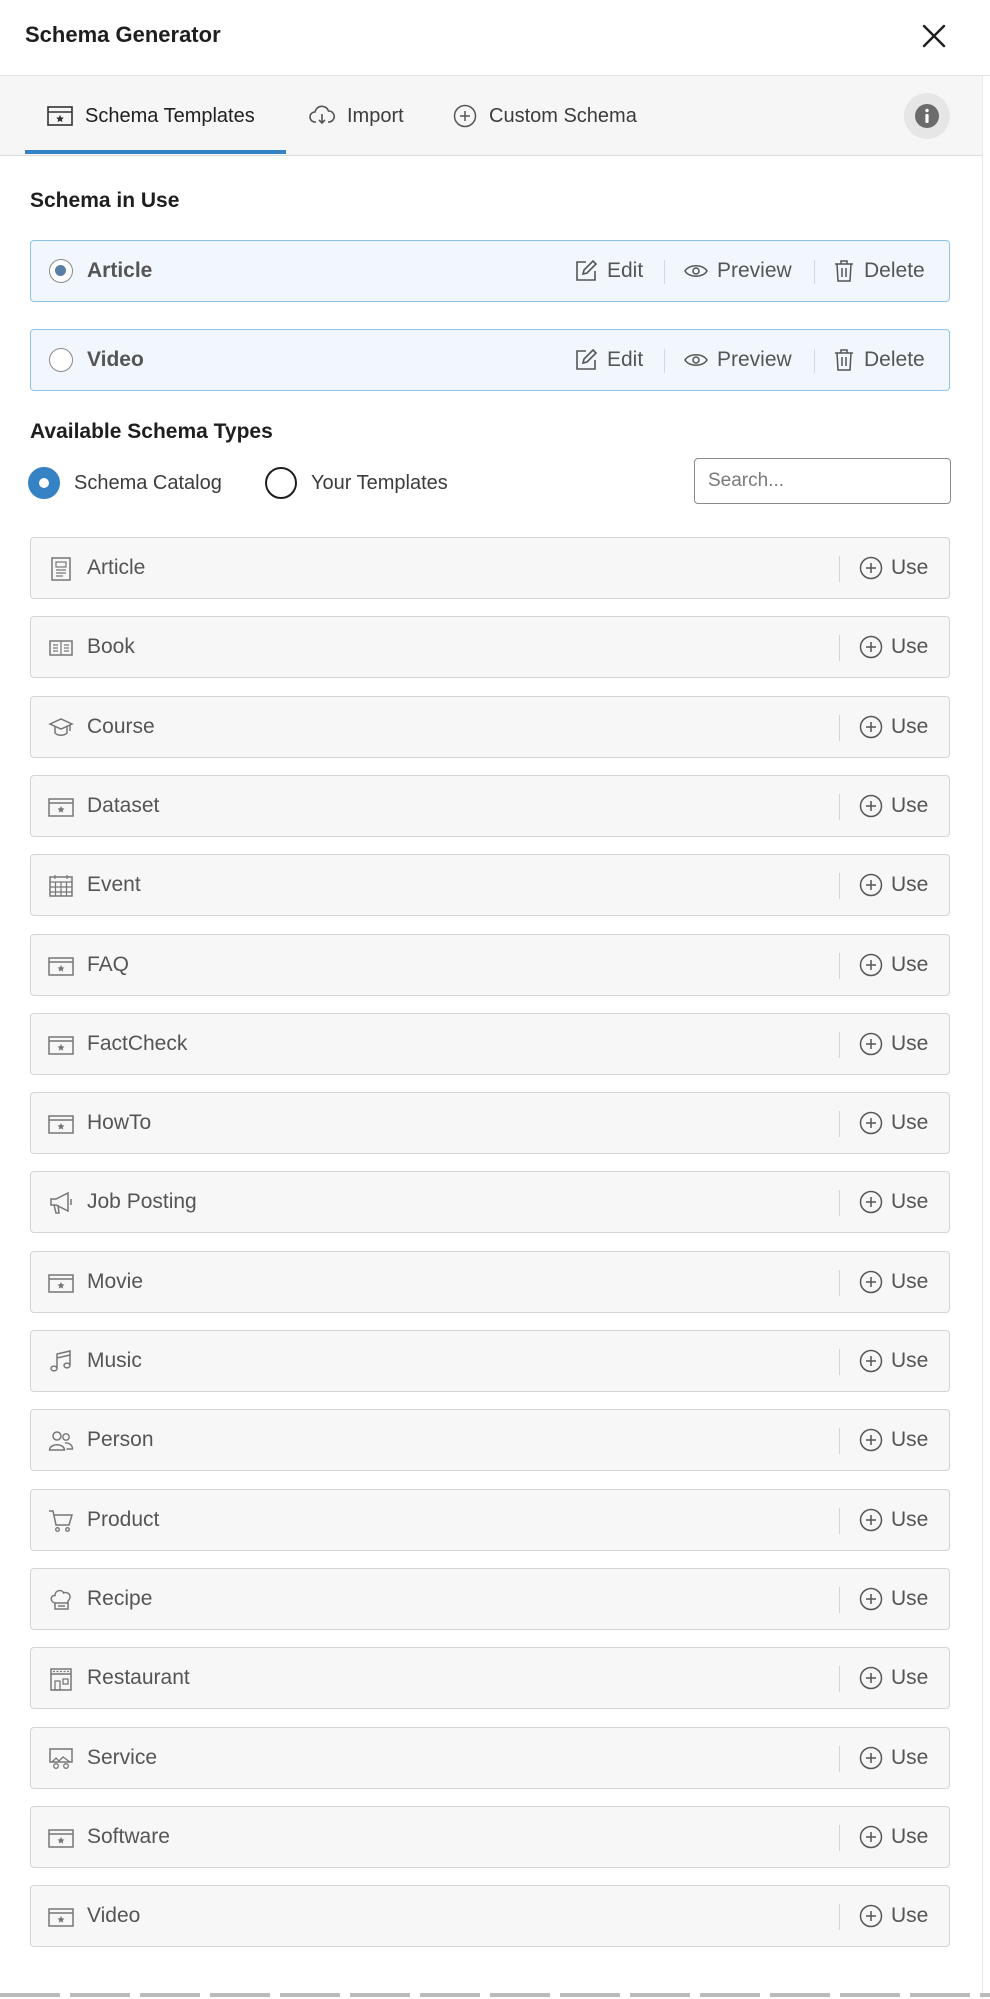  I want to click on info-icon, so click(927, 116).